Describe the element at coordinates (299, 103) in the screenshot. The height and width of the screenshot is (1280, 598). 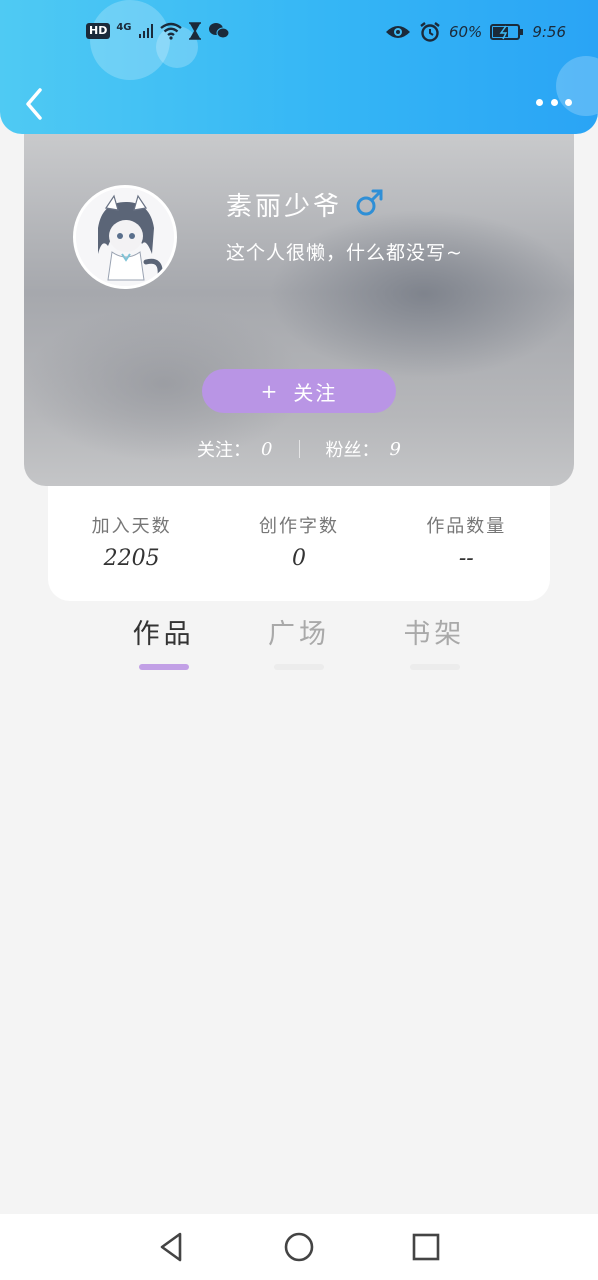
I see `header-nav` at that location.